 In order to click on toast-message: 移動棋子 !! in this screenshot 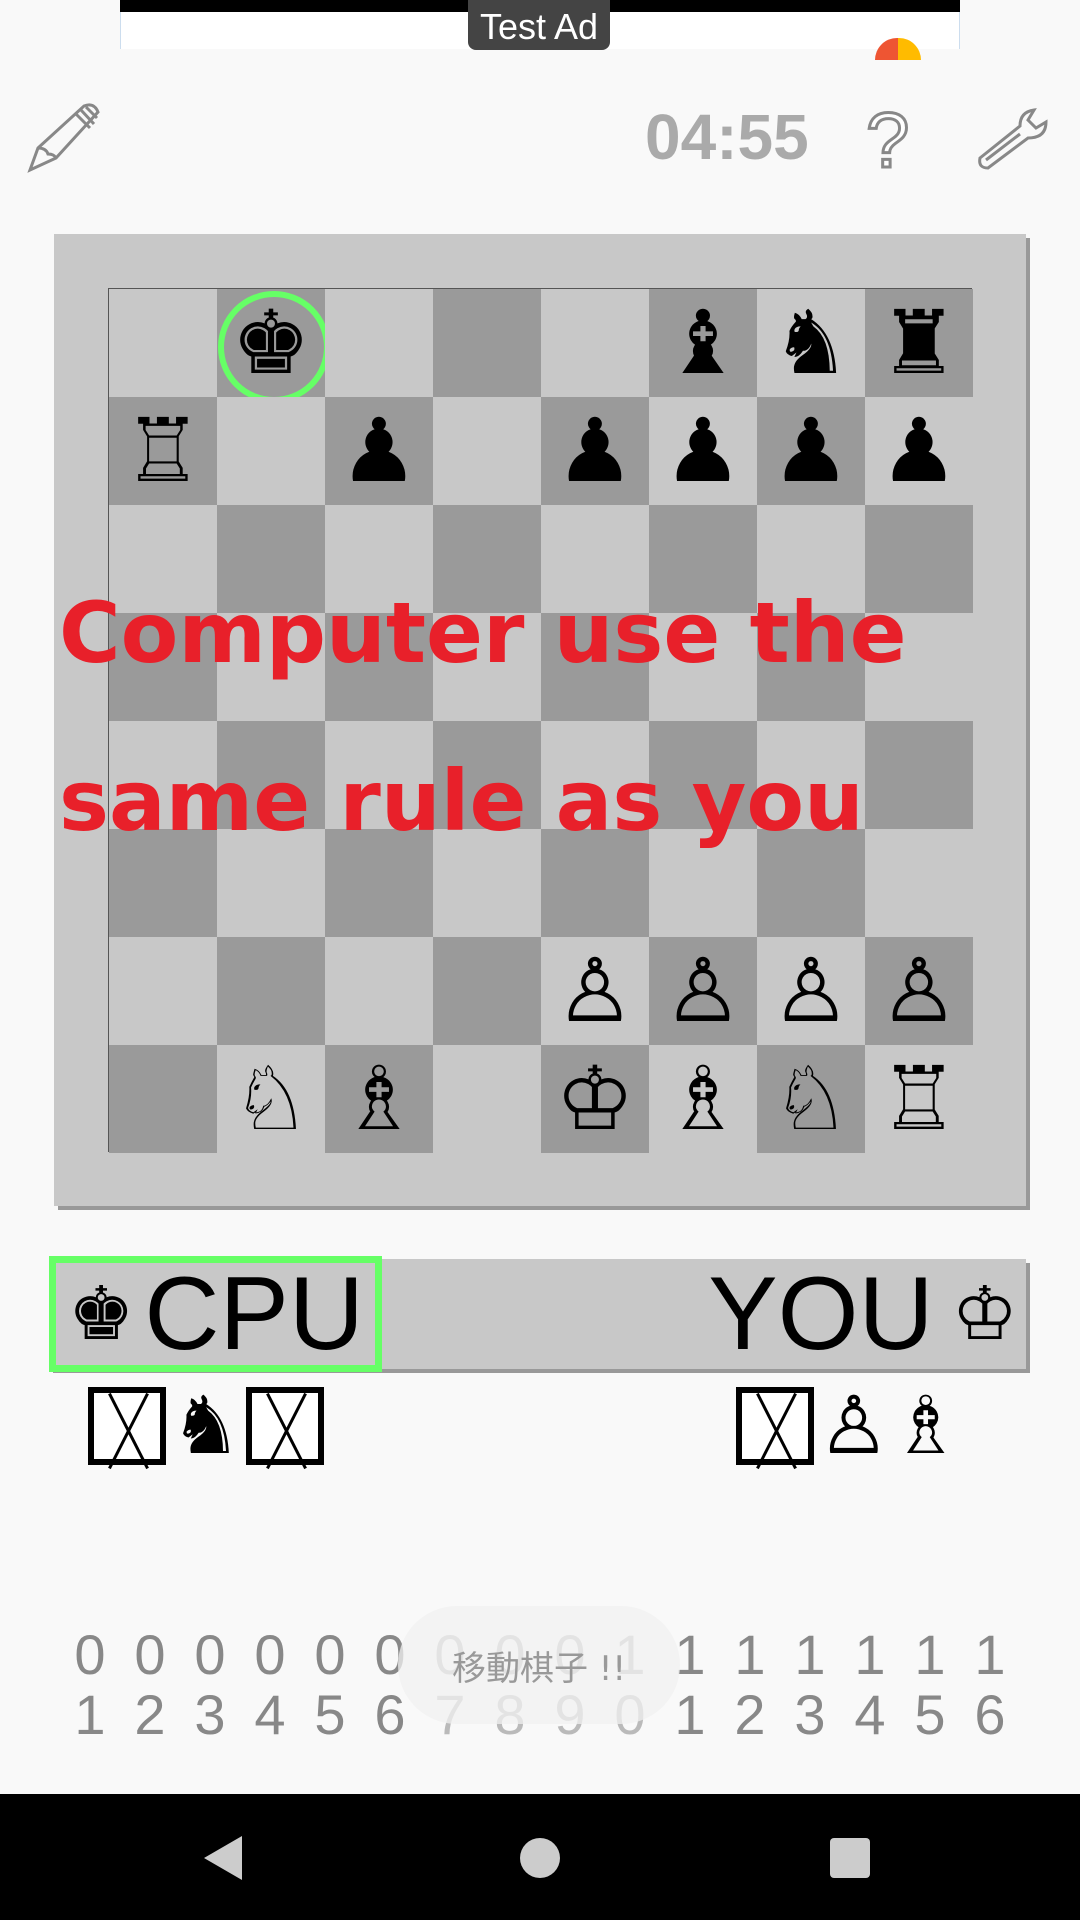, I will do `click(539, 1665)`.